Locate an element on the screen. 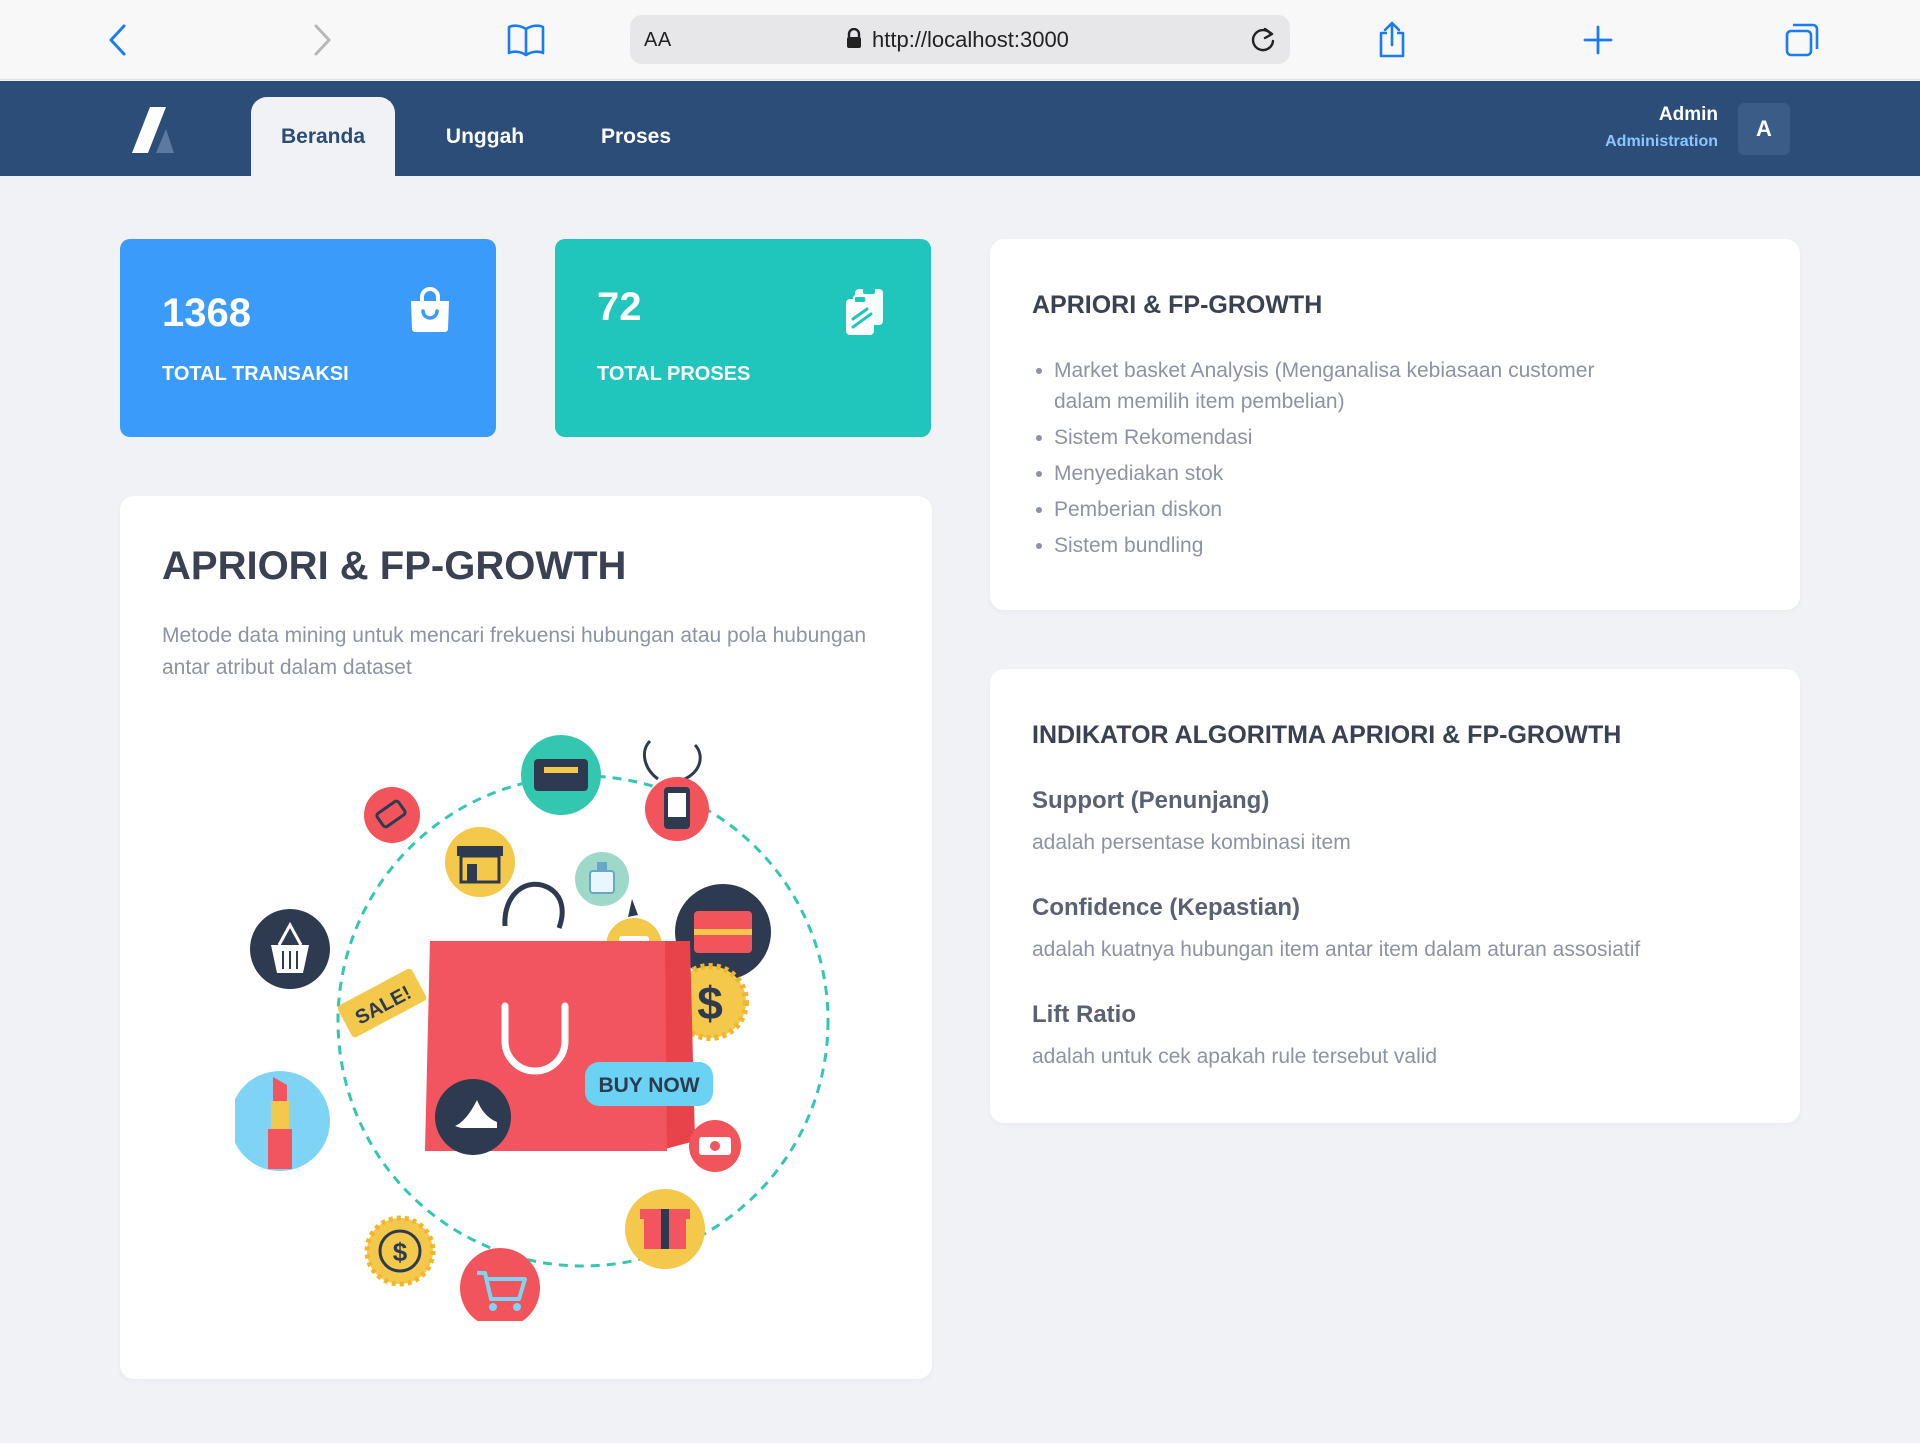  lipstick-icon is located at coordinates (282, 1121).